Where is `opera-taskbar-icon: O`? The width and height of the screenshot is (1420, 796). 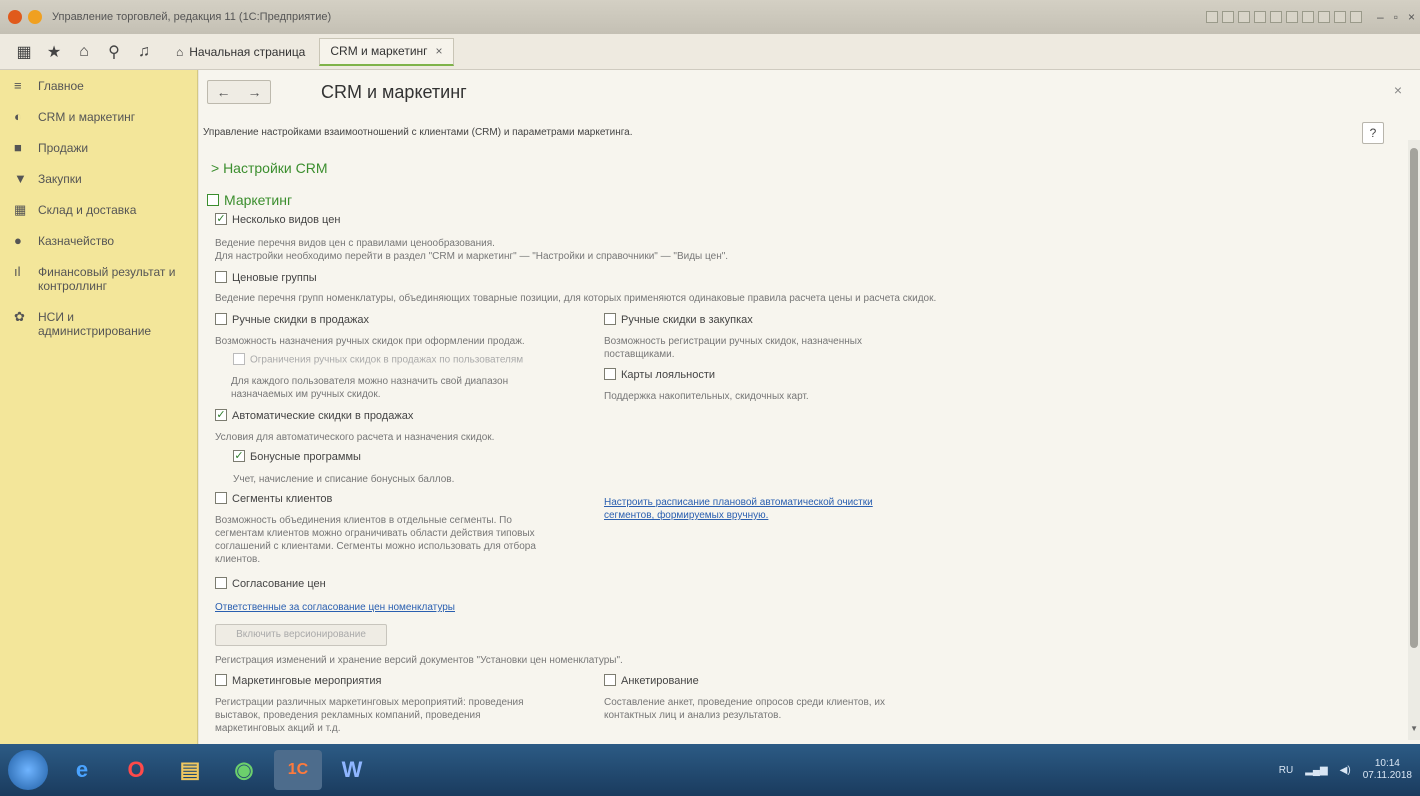
opera-taskbar-icon: O is located at coordinates (136, 770).